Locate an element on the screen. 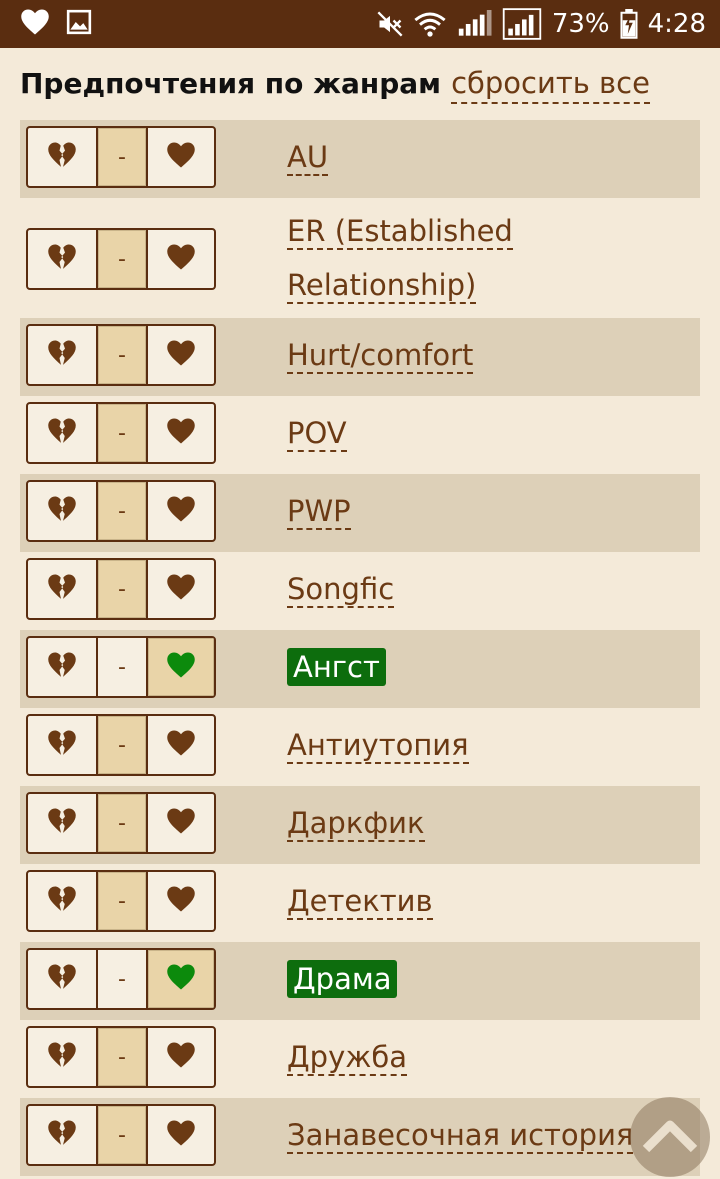 The image size is (720, 1179). genre-preferences-header: Предпочтения по жанрам сбросить все is located at coordinates (335, 86).